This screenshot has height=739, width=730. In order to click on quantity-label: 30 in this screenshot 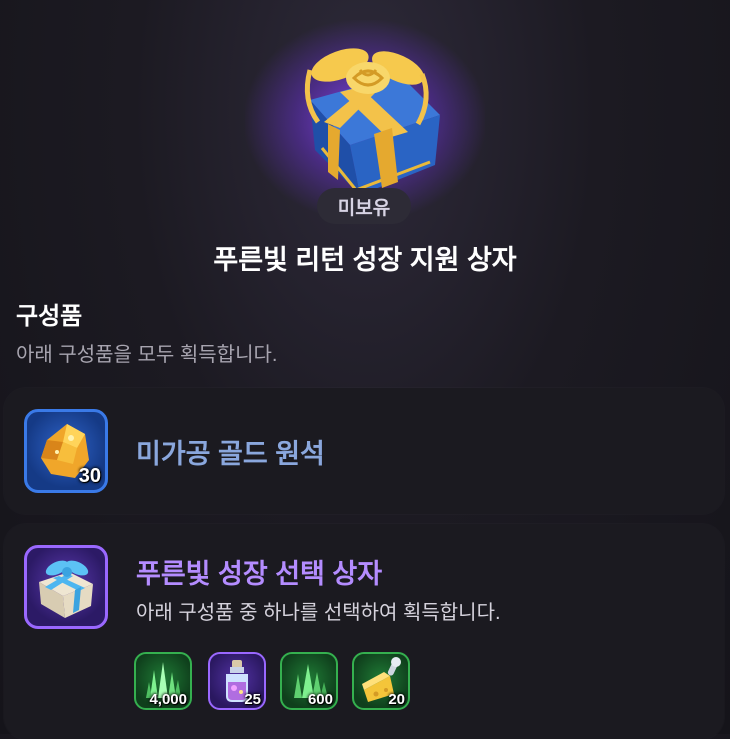, I will do `click(89, 476)`.